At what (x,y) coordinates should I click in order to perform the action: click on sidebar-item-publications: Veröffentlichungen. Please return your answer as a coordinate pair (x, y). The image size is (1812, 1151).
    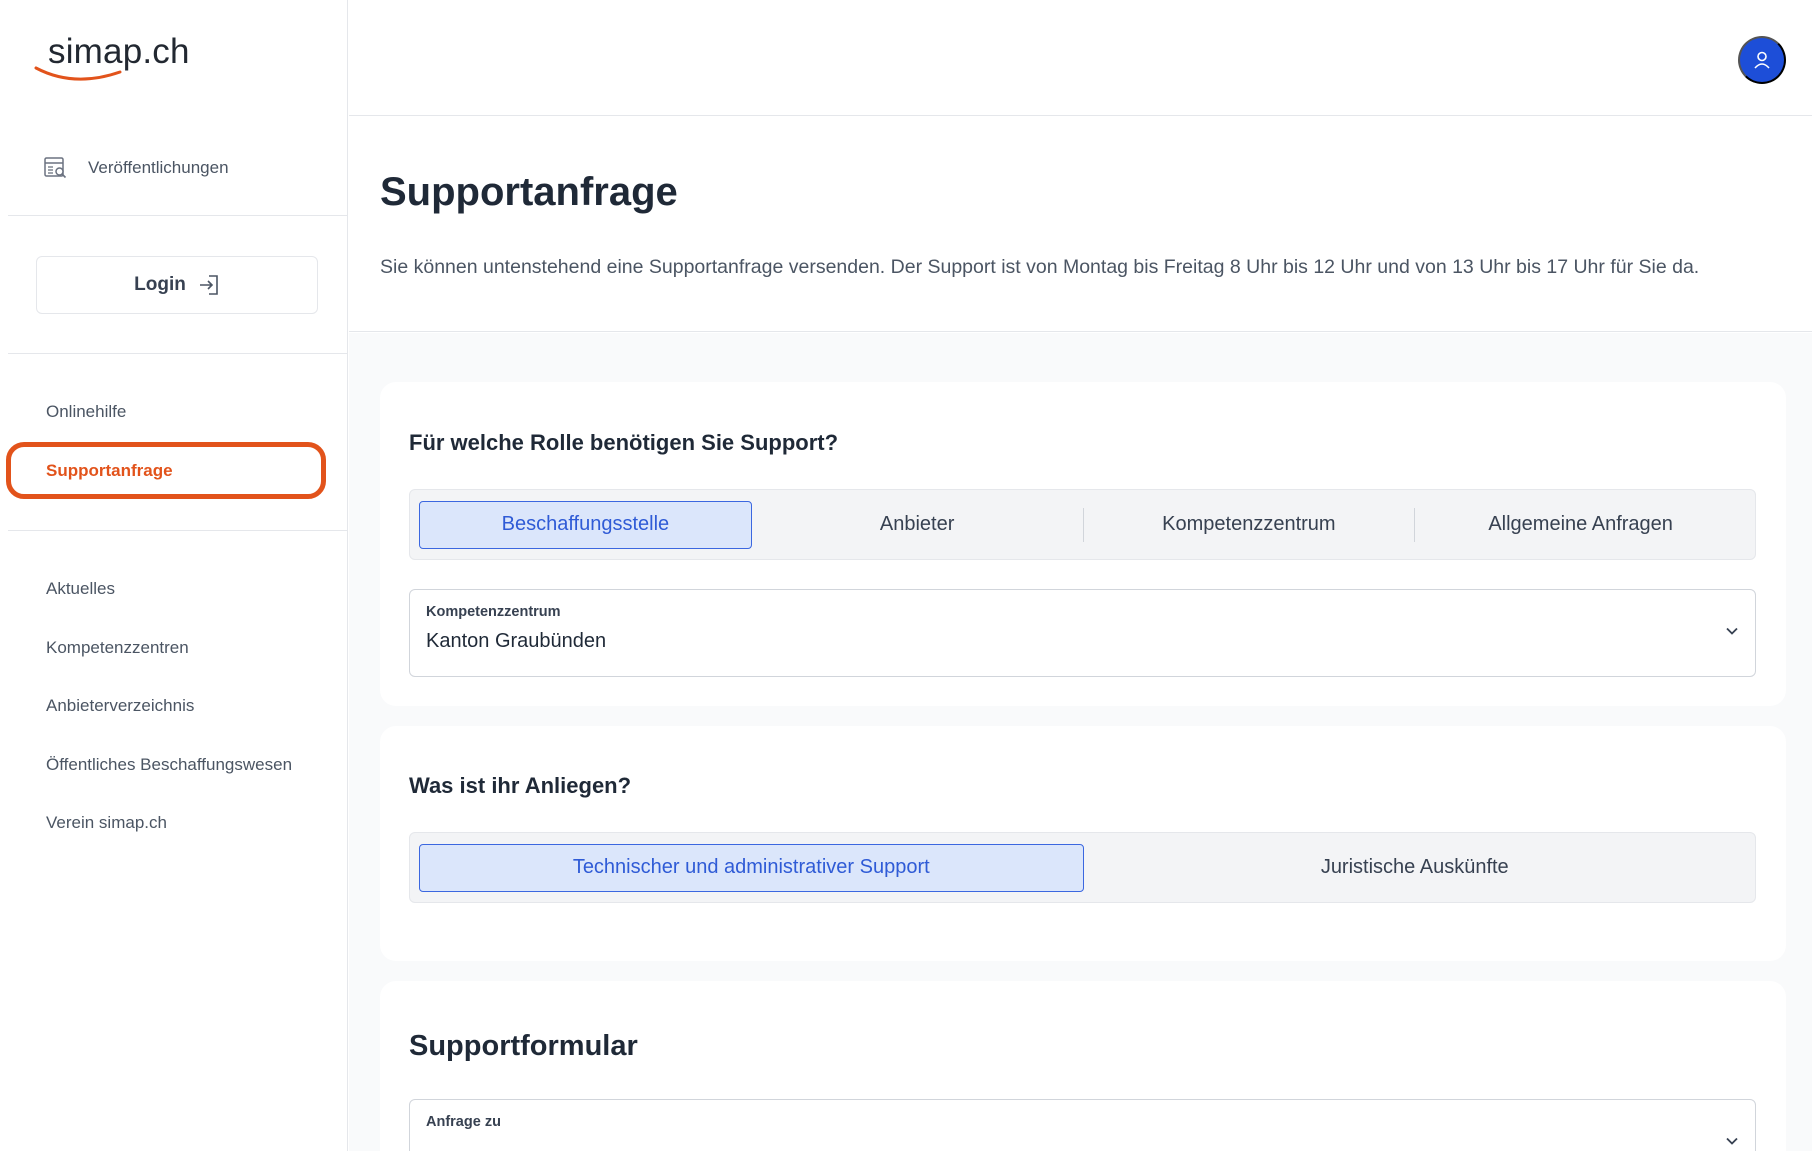
    Looking at the image, I should click on (136, 168).